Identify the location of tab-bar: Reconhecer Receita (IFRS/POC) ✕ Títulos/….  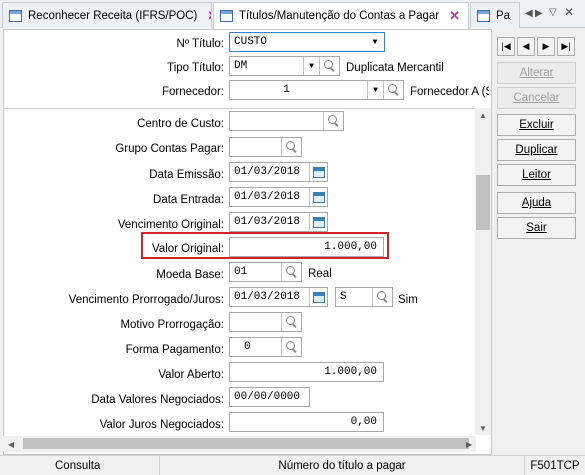
(292, 14).